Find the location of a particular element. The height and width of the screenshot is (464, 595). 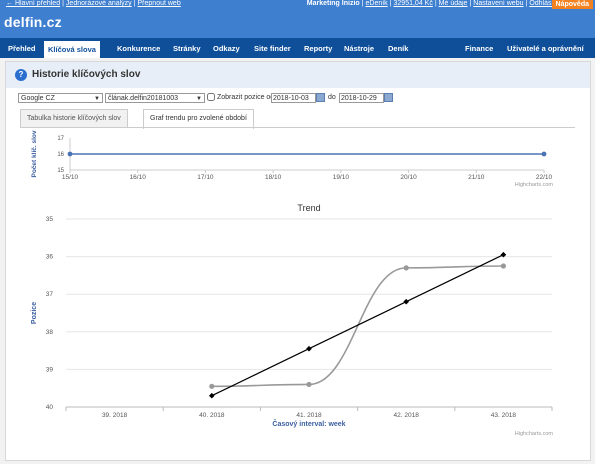

show-positions-label: Zobrazit pozice od is located at coordinates (246, 97).